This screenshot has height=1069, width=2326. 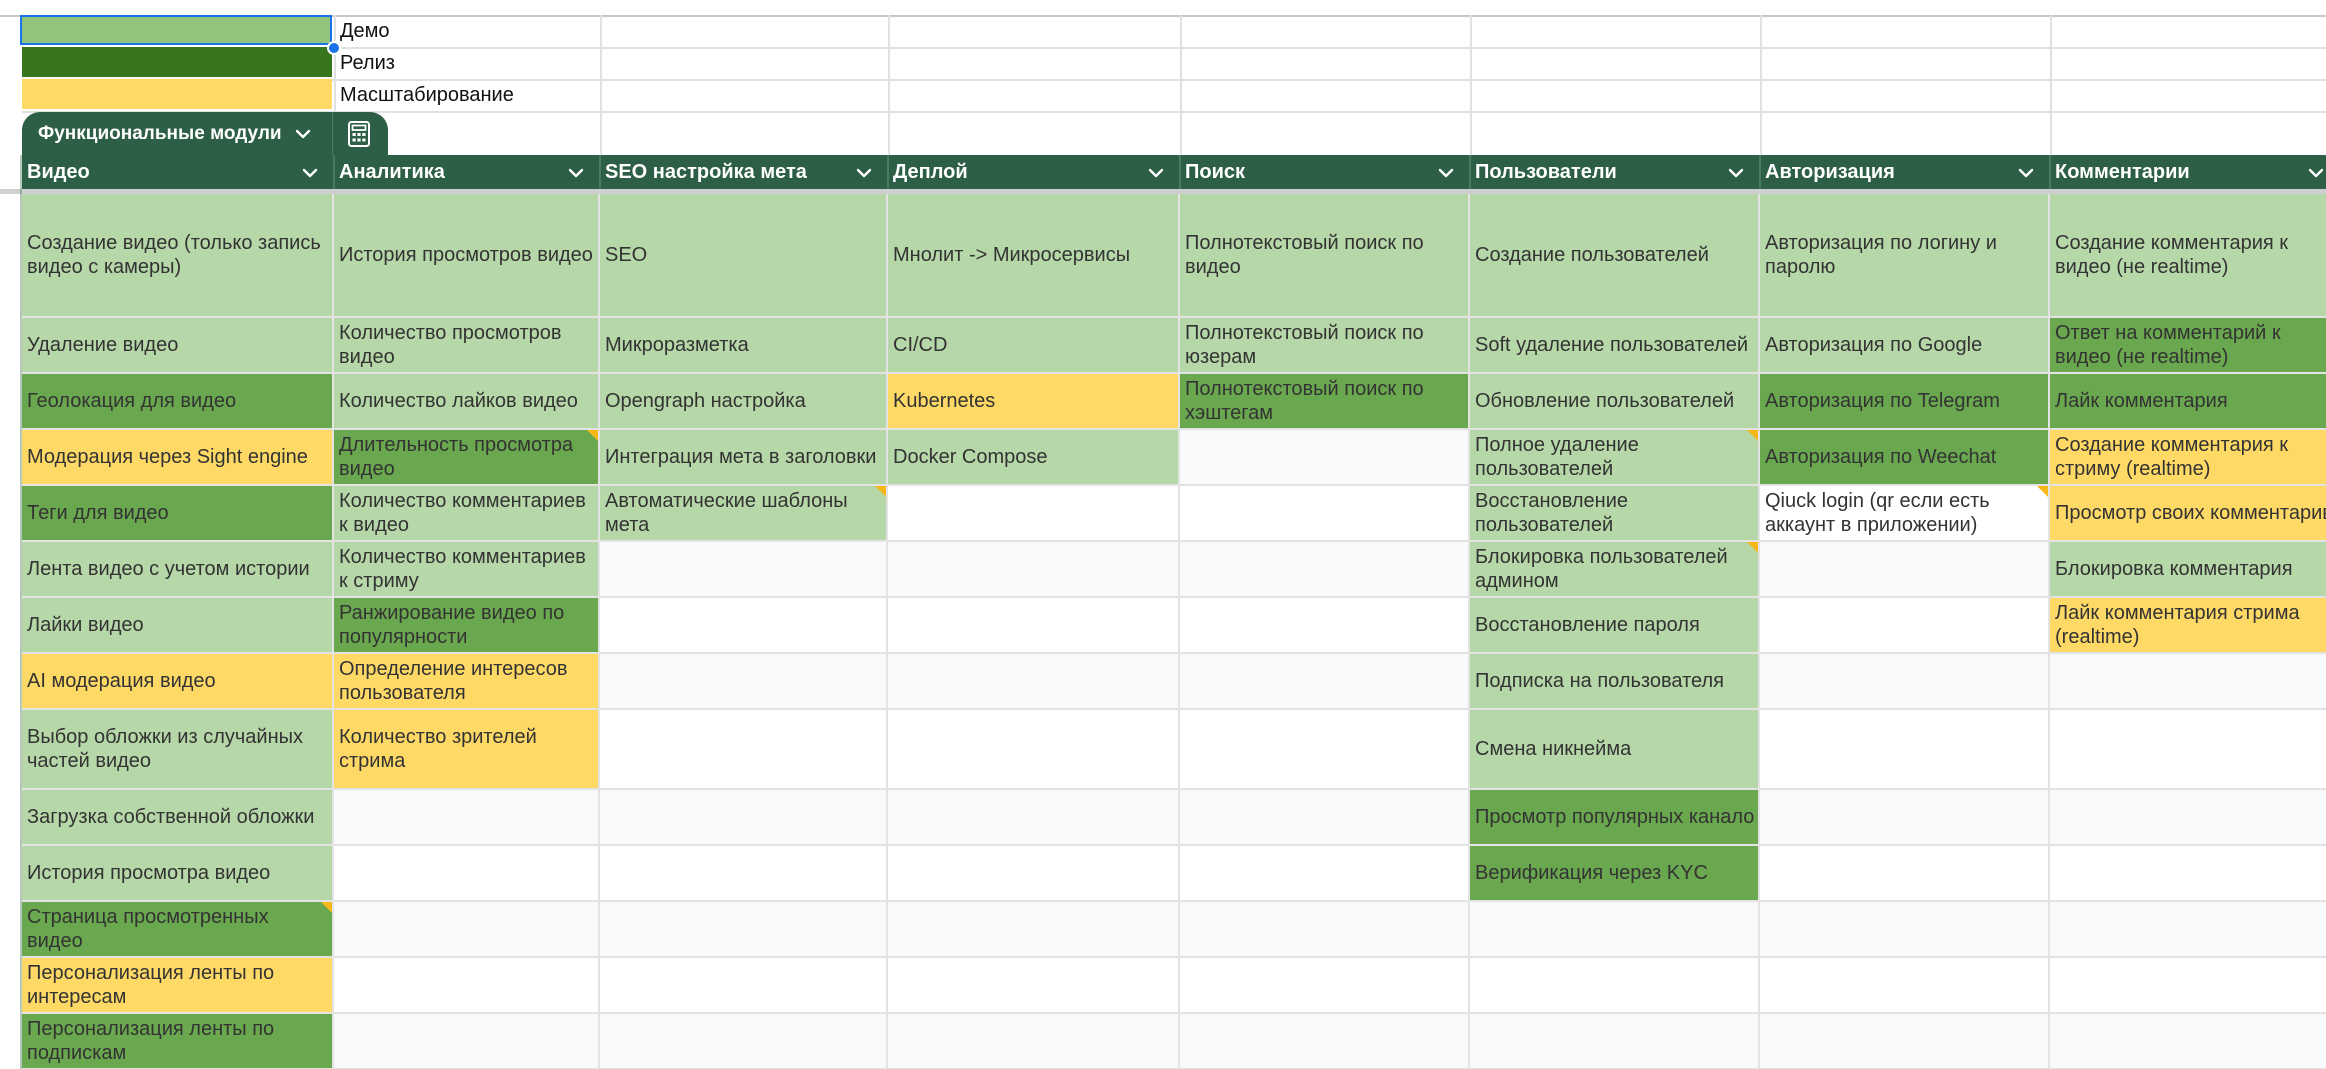 I want to click on column-header: Аналитика, so click(x=467, y=172).